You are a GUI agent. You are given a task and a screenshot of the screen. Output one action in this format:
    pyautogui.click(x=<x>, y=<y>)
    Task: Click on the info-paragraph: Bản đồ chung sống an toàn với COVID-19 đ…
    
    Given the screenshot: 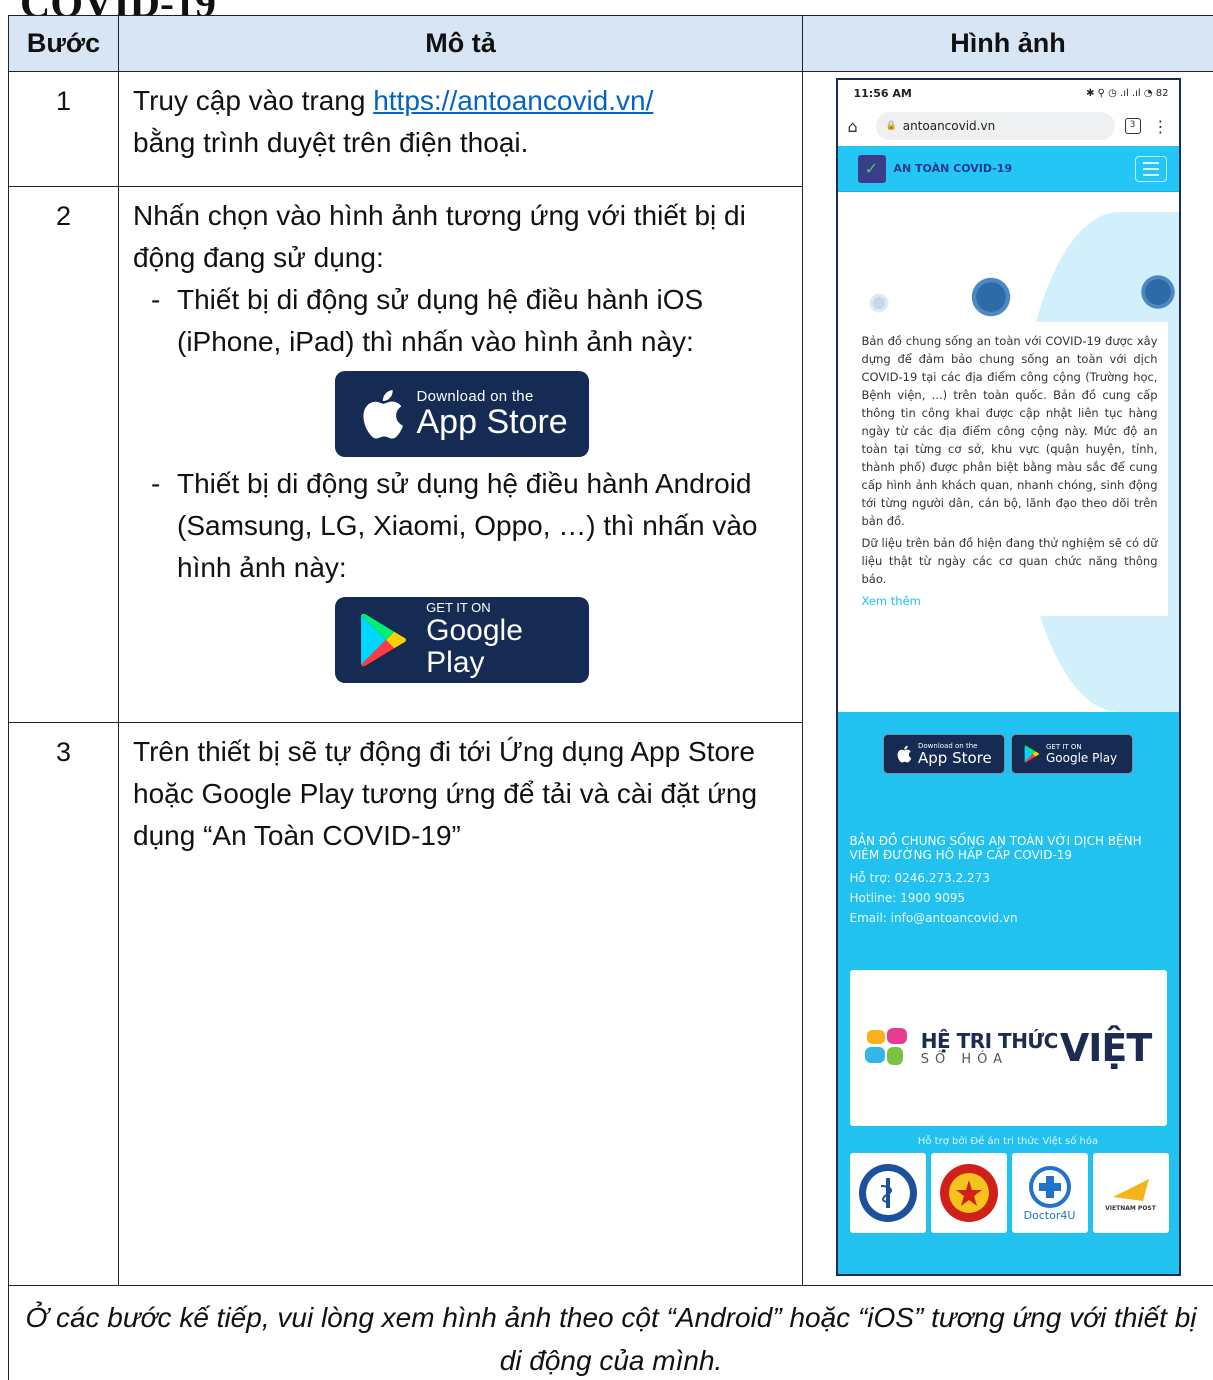 What is the action you would take?
    pyautogui.click(x=1009, y=431)
    